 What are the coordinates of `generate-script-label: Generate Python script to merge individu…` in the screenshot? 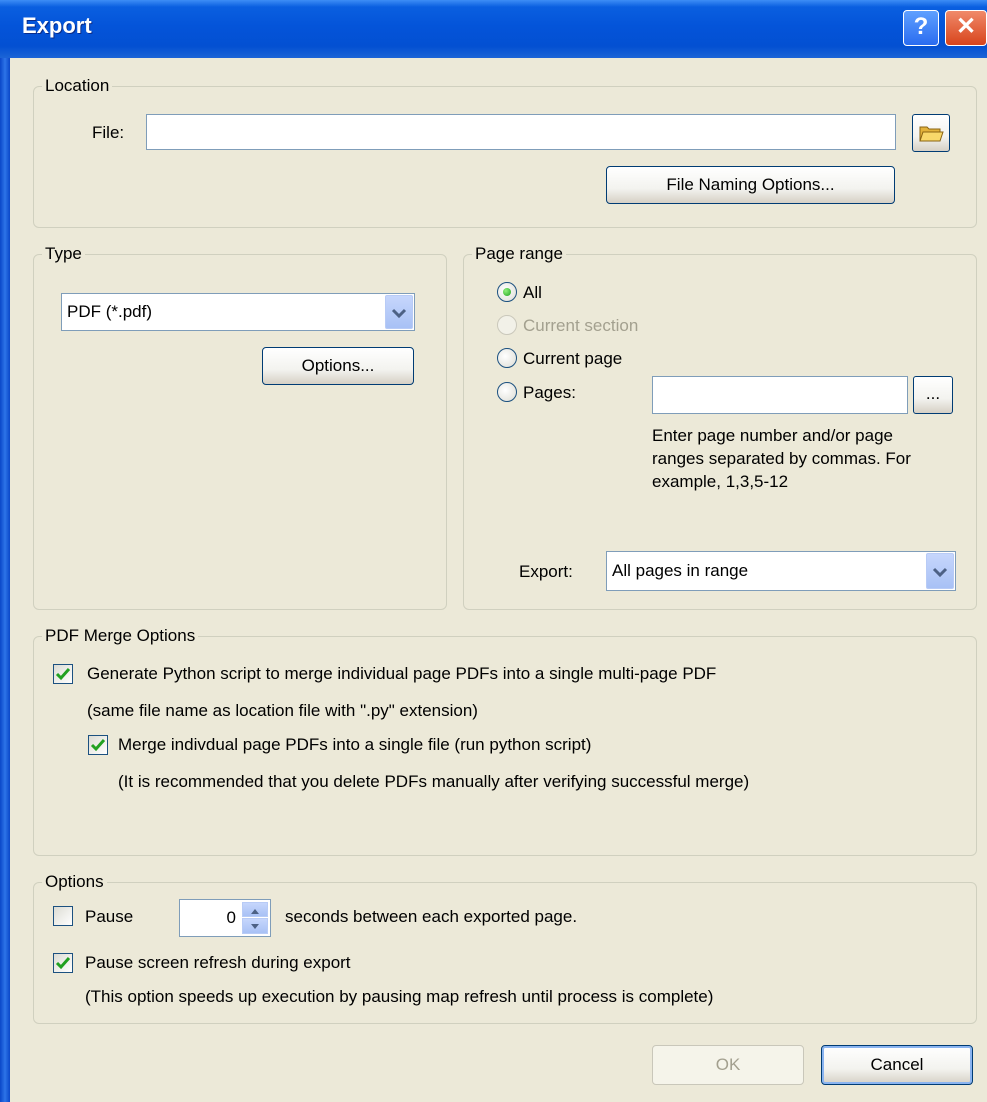 It's located at (402, 673).